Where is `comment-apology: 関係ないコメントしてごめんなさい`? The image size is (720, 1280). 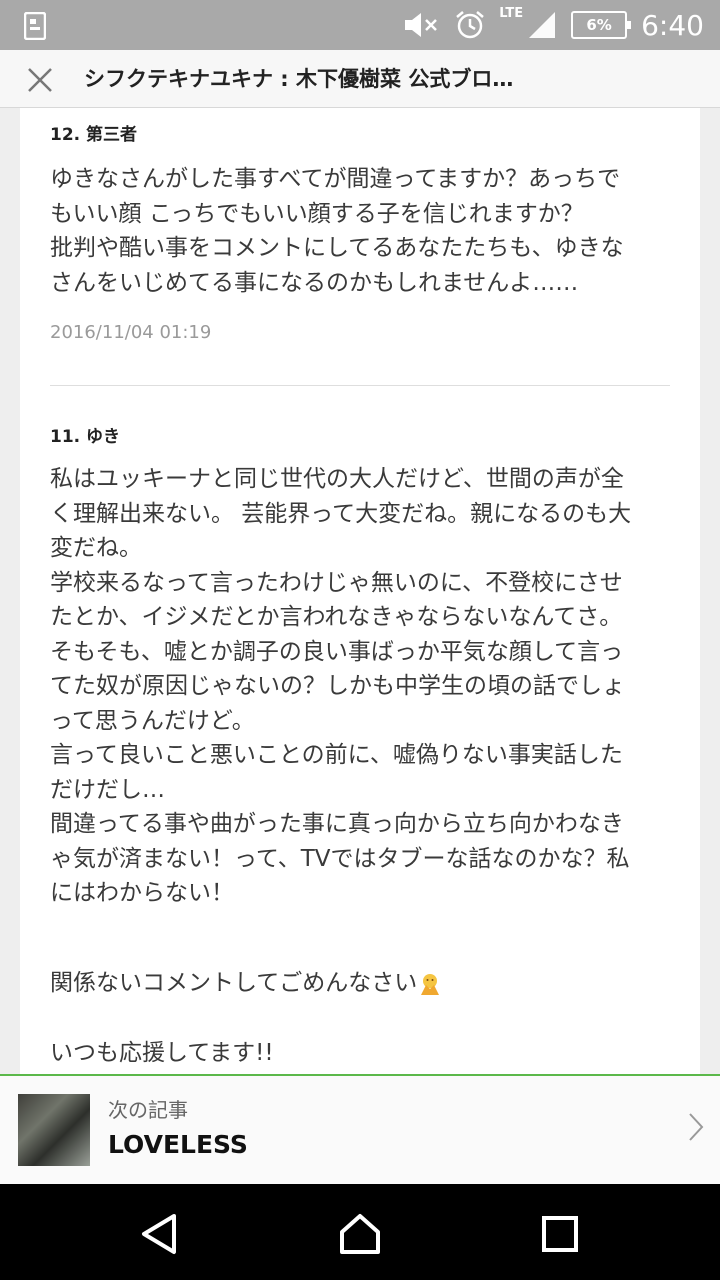 comment-apology: 関係ないコメントしてごめんなさい is located at coordinates (234, 983).